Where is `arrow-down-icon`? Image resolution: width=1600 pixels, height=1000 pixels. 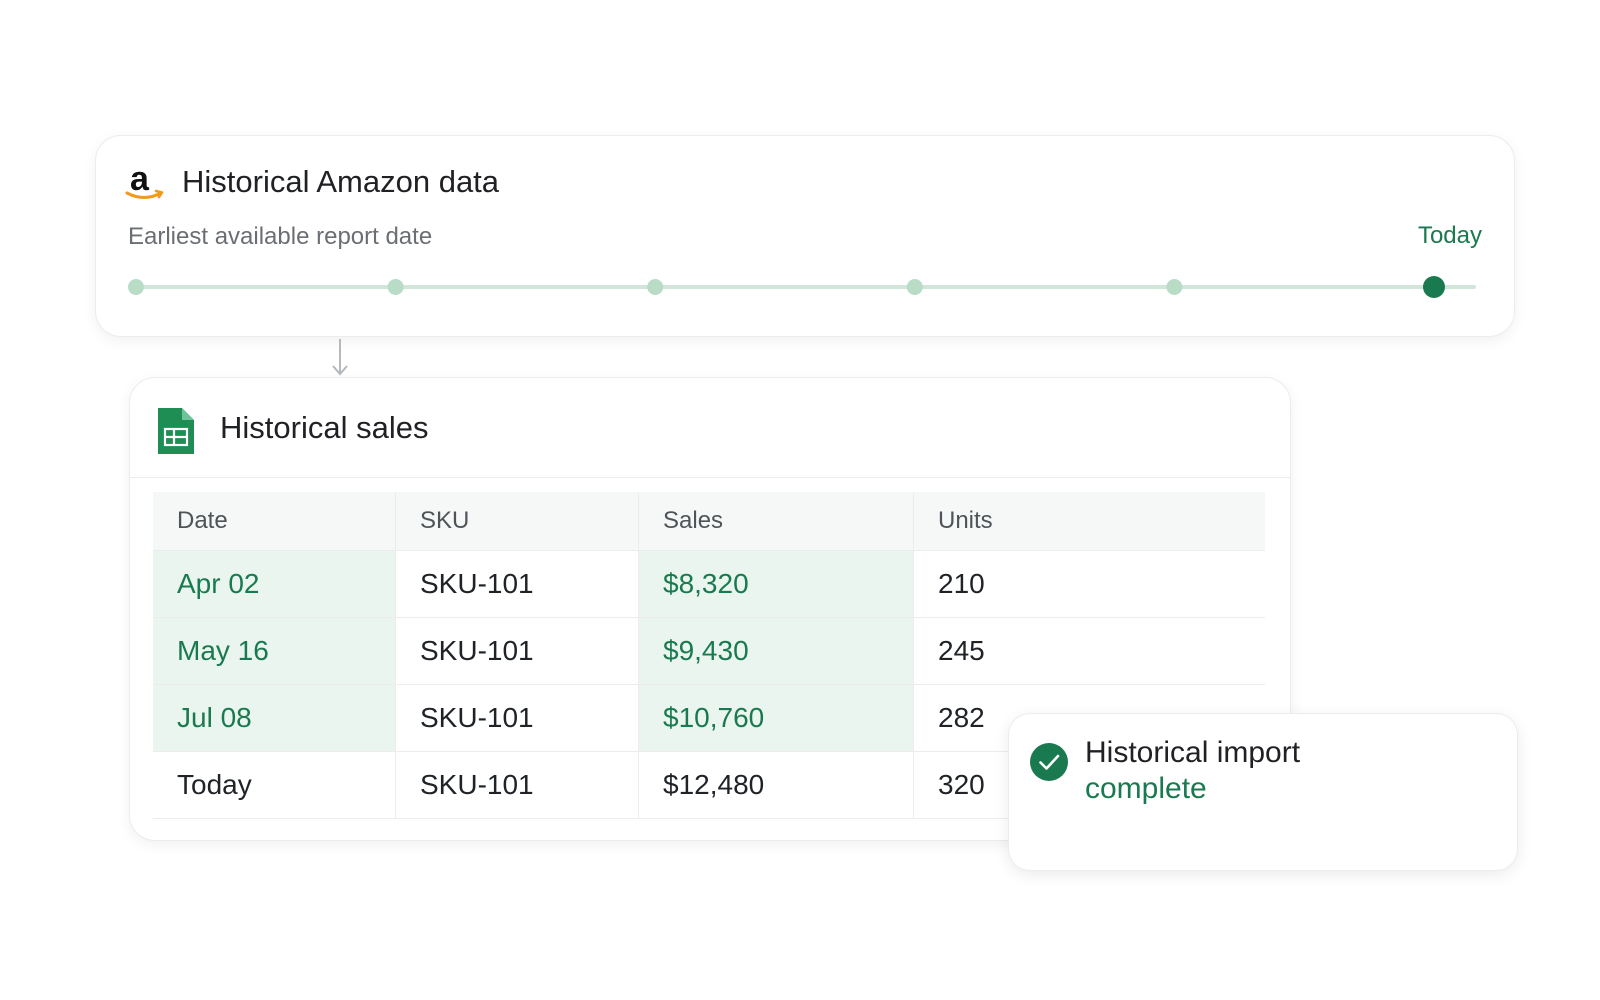 arrow-down-icon is located at coordinates (340, 357).